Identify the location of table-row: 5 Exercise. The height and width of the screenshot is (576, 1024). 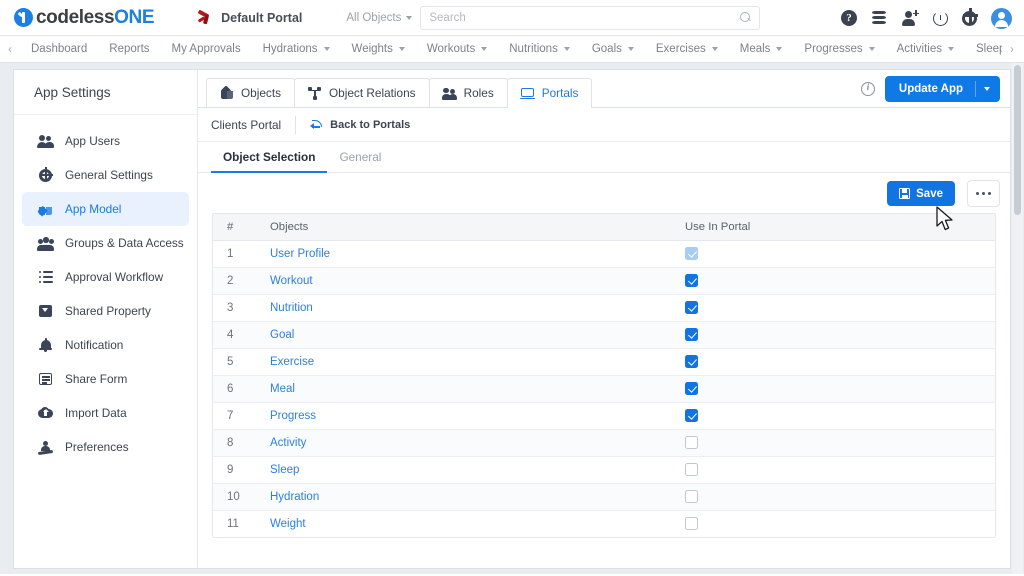
(604, 362).